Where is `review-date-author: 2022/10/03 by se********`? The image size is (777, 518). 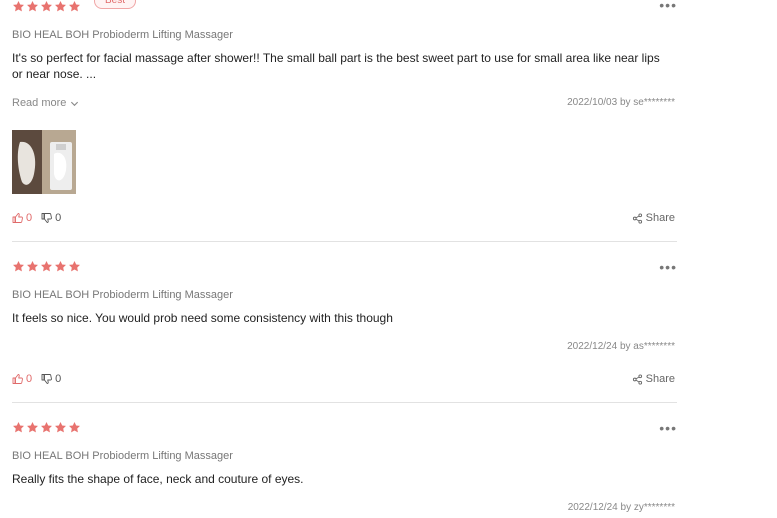
review-date-author: 2022/10/03 by se******** is located at coordinates (621, 102).